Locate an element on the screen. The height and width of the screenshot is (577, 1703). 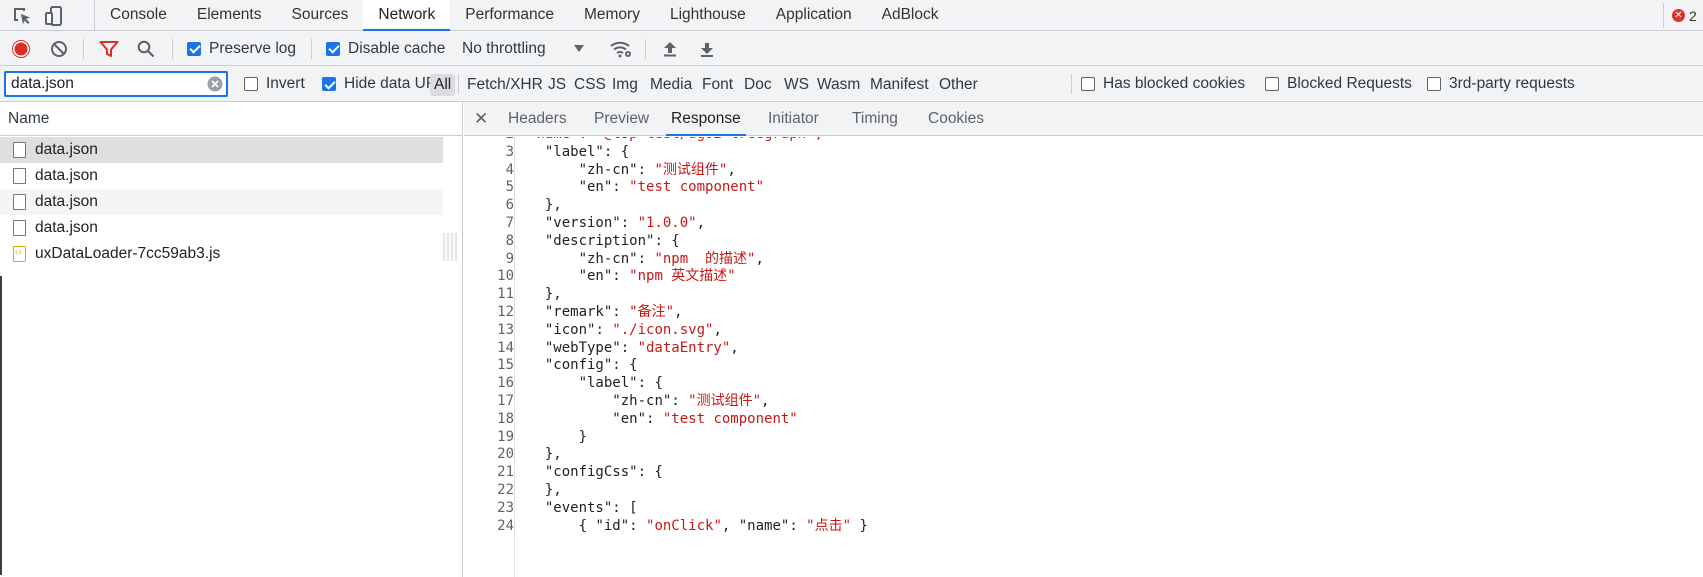
code-line: 17 "zh-cn": "测试组件", is located at coordinates (616, 401).